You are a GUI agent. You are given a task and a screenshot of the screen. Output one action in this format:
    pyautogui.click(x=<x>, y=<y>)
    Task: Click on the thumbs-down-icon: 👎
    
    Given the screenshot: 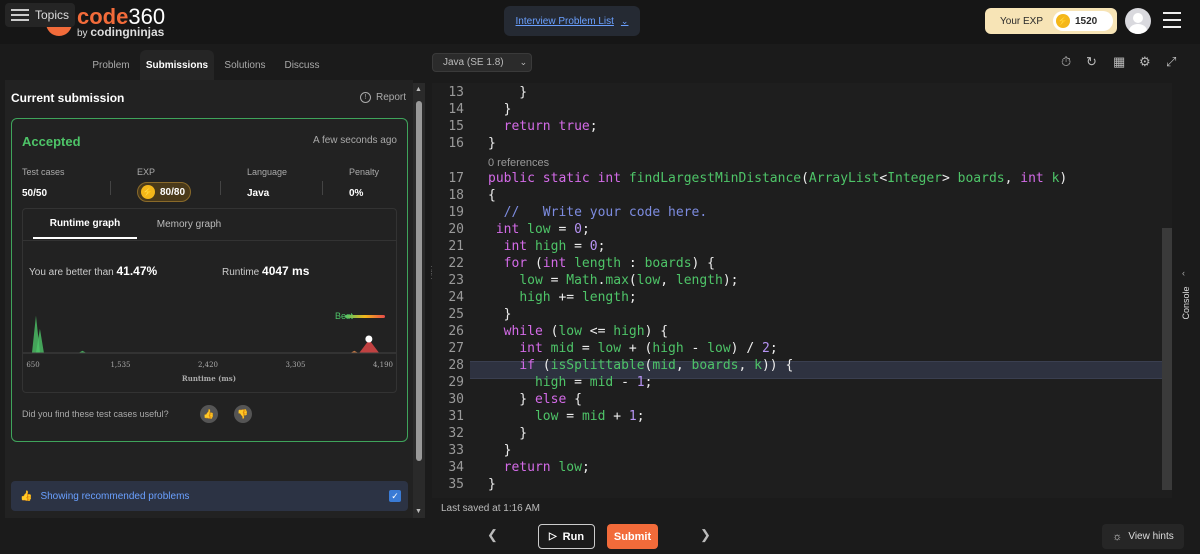 What is the action you would take?
    pyautogui.click(x=243, y=414)
    